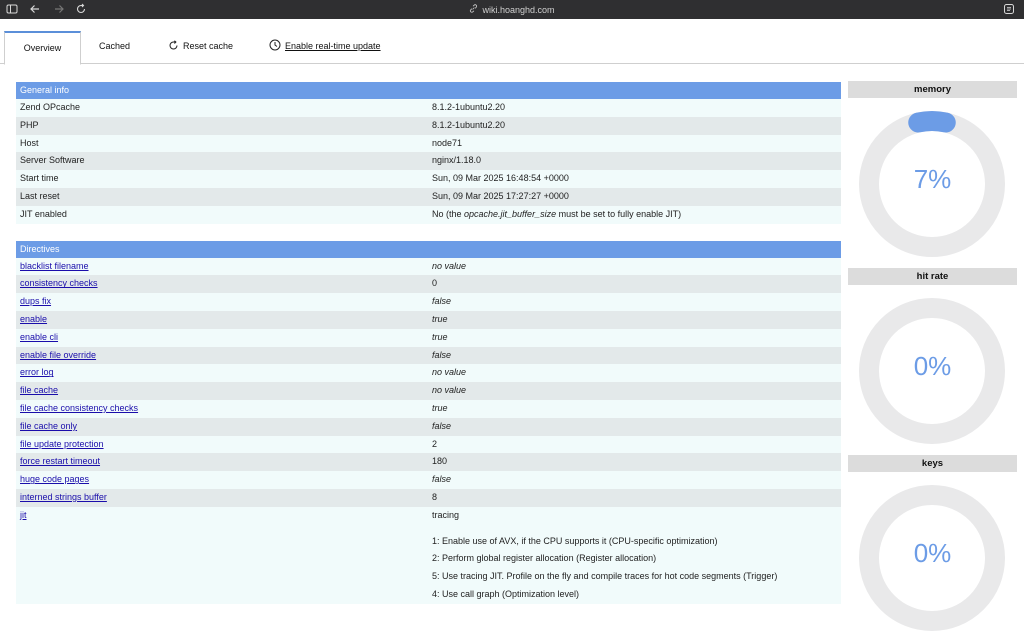 The width and height of the screenshot is (1024, 634). What do you see at coordinates (428, 266) in the screenshot?
I see `directive-row: blacklist filename no value` at bounding box center [428, 266].